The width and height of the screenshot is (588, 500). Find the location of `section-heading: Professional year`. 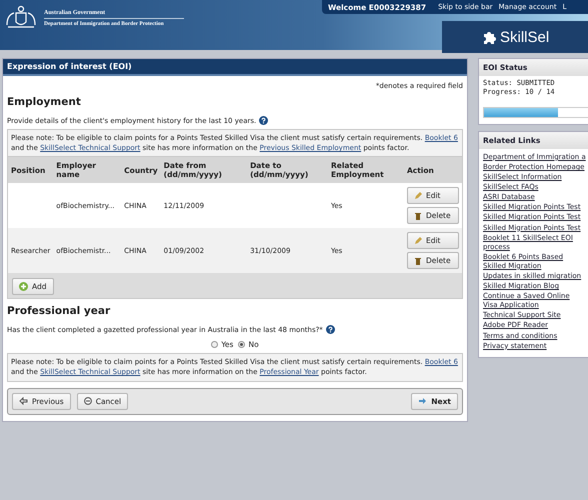

section-heading: Professional year is located at coordinates (59, 311).